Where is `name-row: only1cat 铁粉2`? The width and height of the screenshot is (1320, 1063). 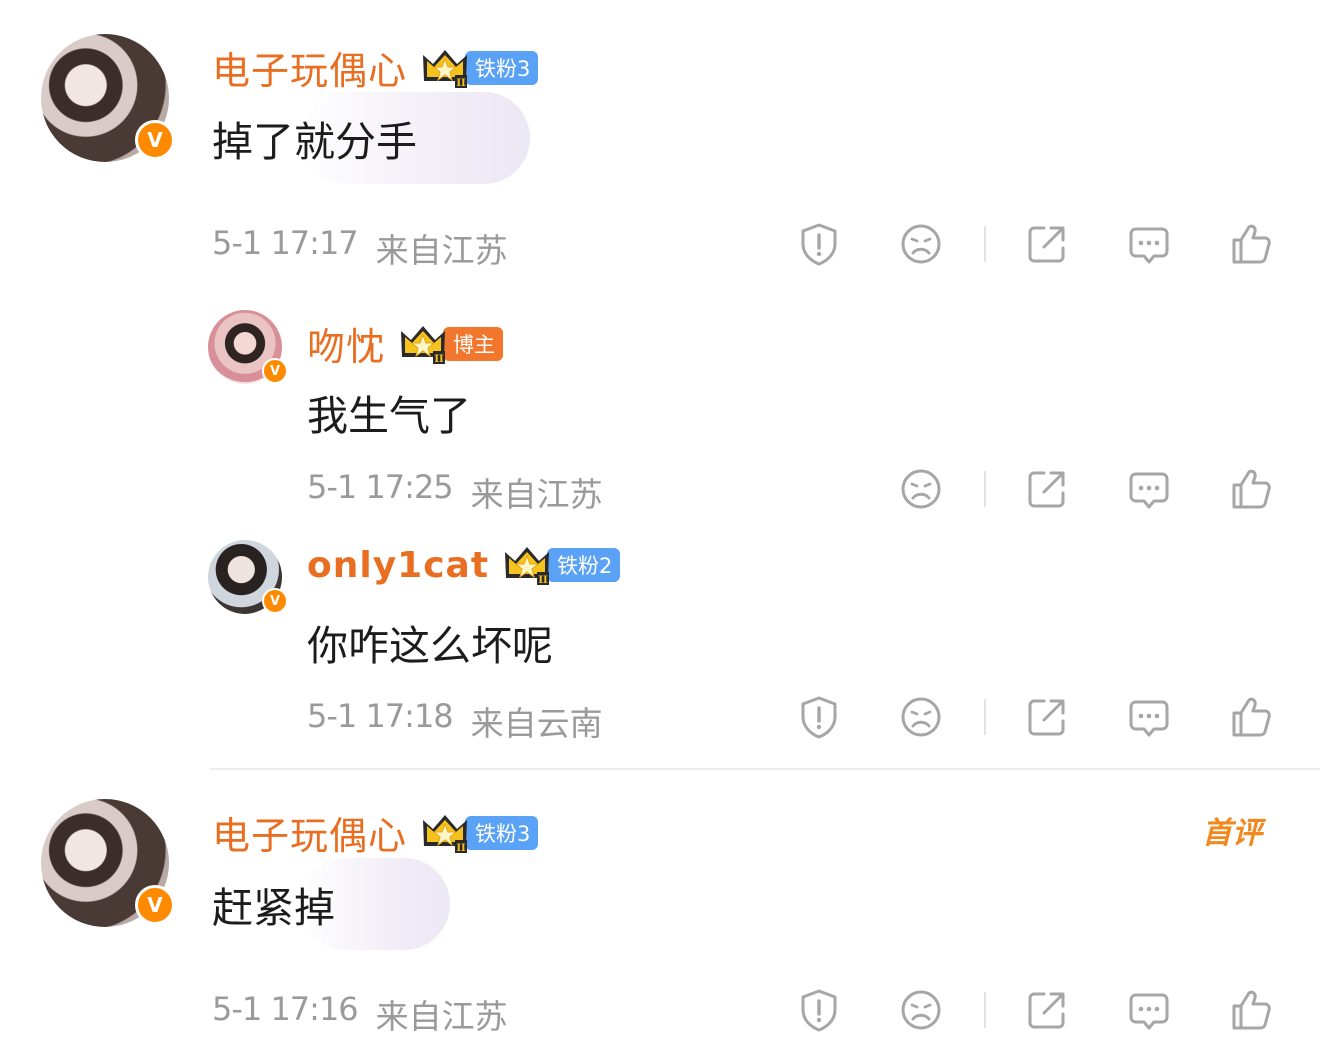 name-row: only1cat 铁粉2 is located at coordinates (464, 565).